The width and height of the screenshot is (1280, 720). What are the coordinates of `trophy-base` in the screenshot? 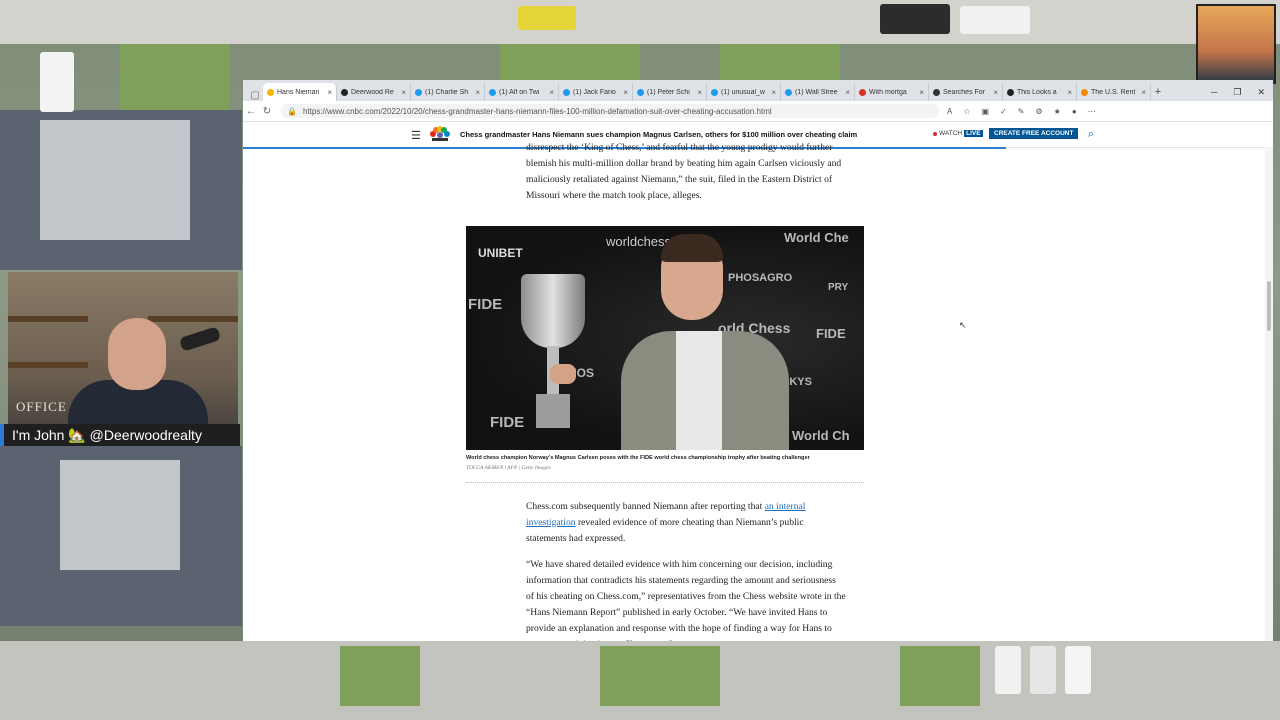 It's located at (553, 411).